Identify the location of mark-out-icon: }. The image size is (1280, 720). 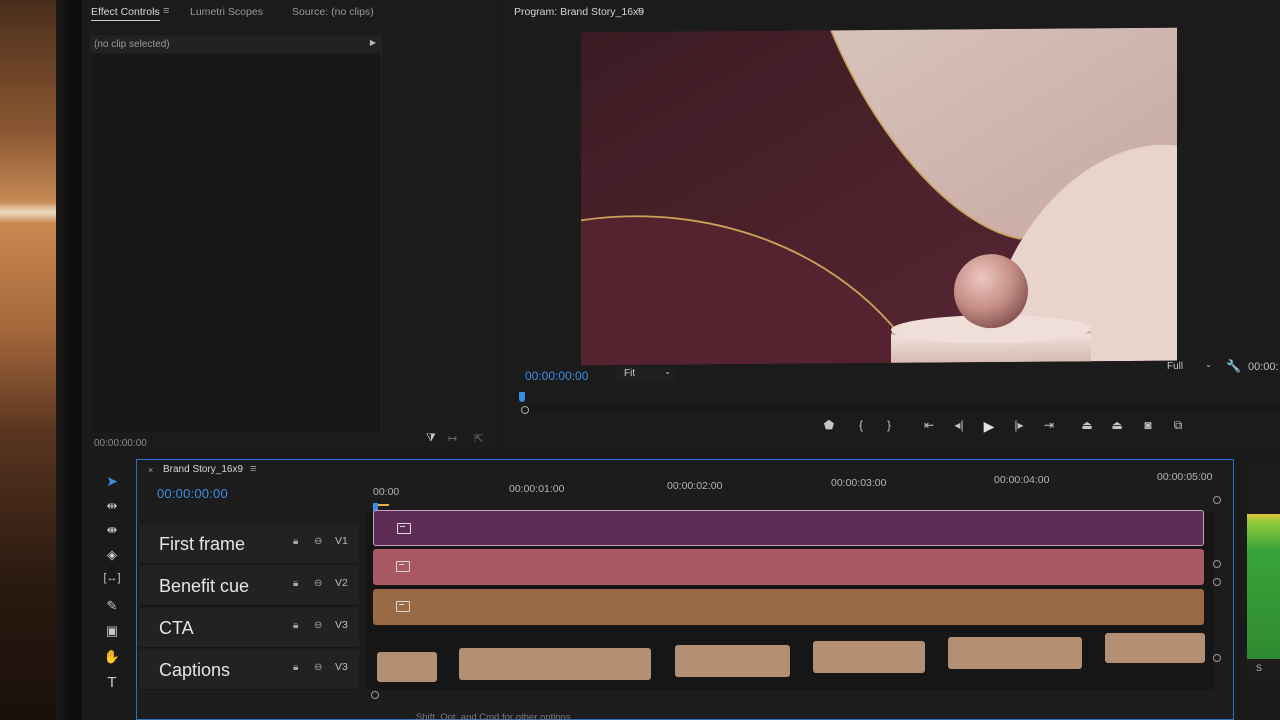
(889, 425).